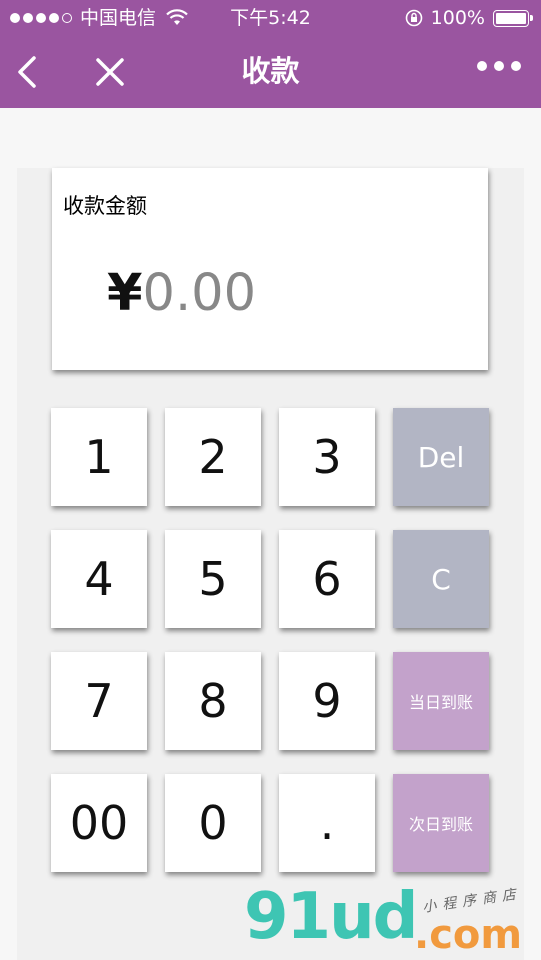 The width and height of the screenshot is (541, 960). What do you see at coordinates (199, 293) in the screenshot?
I see `amount-value: 0.00` at bounding box center [199, 293].